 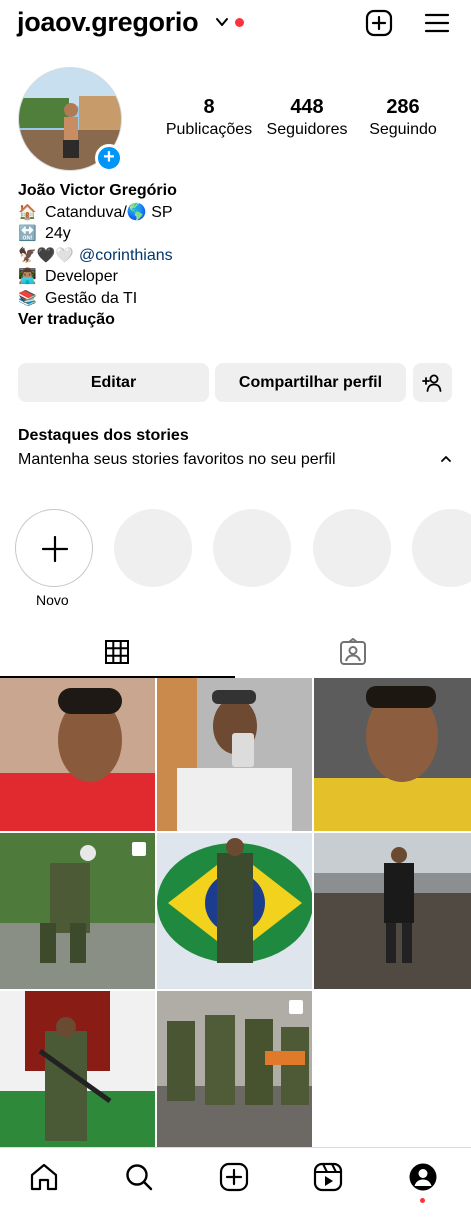 I want to click on chevron-down-icon, so click(x=222, y=22).